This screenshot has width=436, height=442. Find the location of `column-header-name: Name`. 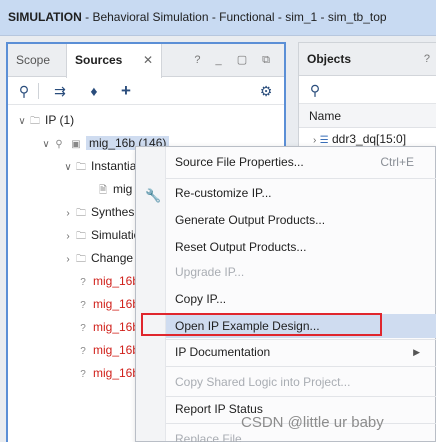

column-header-name: Name is located at coordinates (367, 116).